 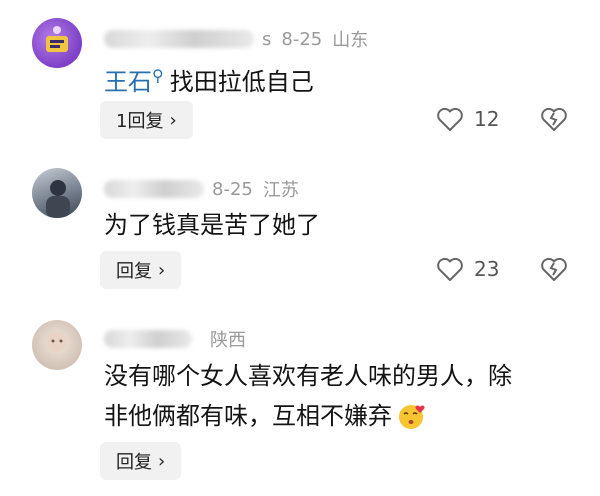 What do you see at coordinates (350, 40) in the screenshot?
I see `comment-location: 山东` at bounding box center [350, 40].